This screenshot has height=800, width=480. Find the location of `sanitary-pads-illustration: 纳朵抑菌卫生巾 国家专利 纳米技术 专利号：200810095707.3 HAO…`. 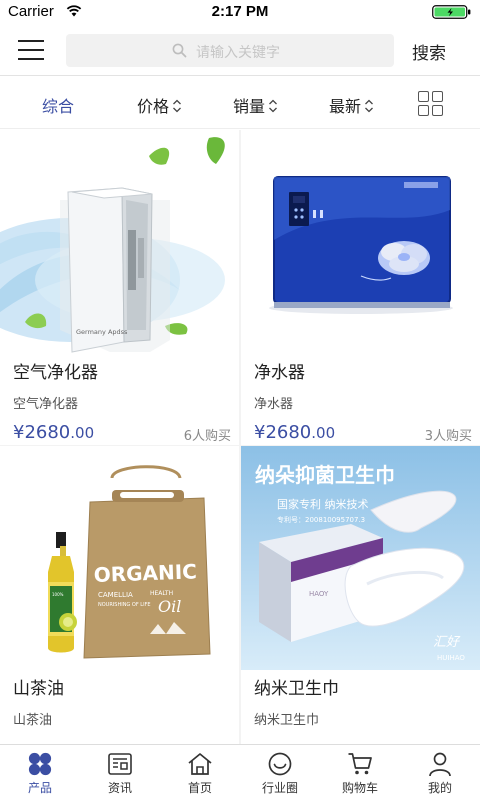

sanitary-pads-illustration: 纳朵抑菌卫生巾 国家专利 纳米技术 专利号：200810095707.3 HAO… is located at coordinates (360, 558).